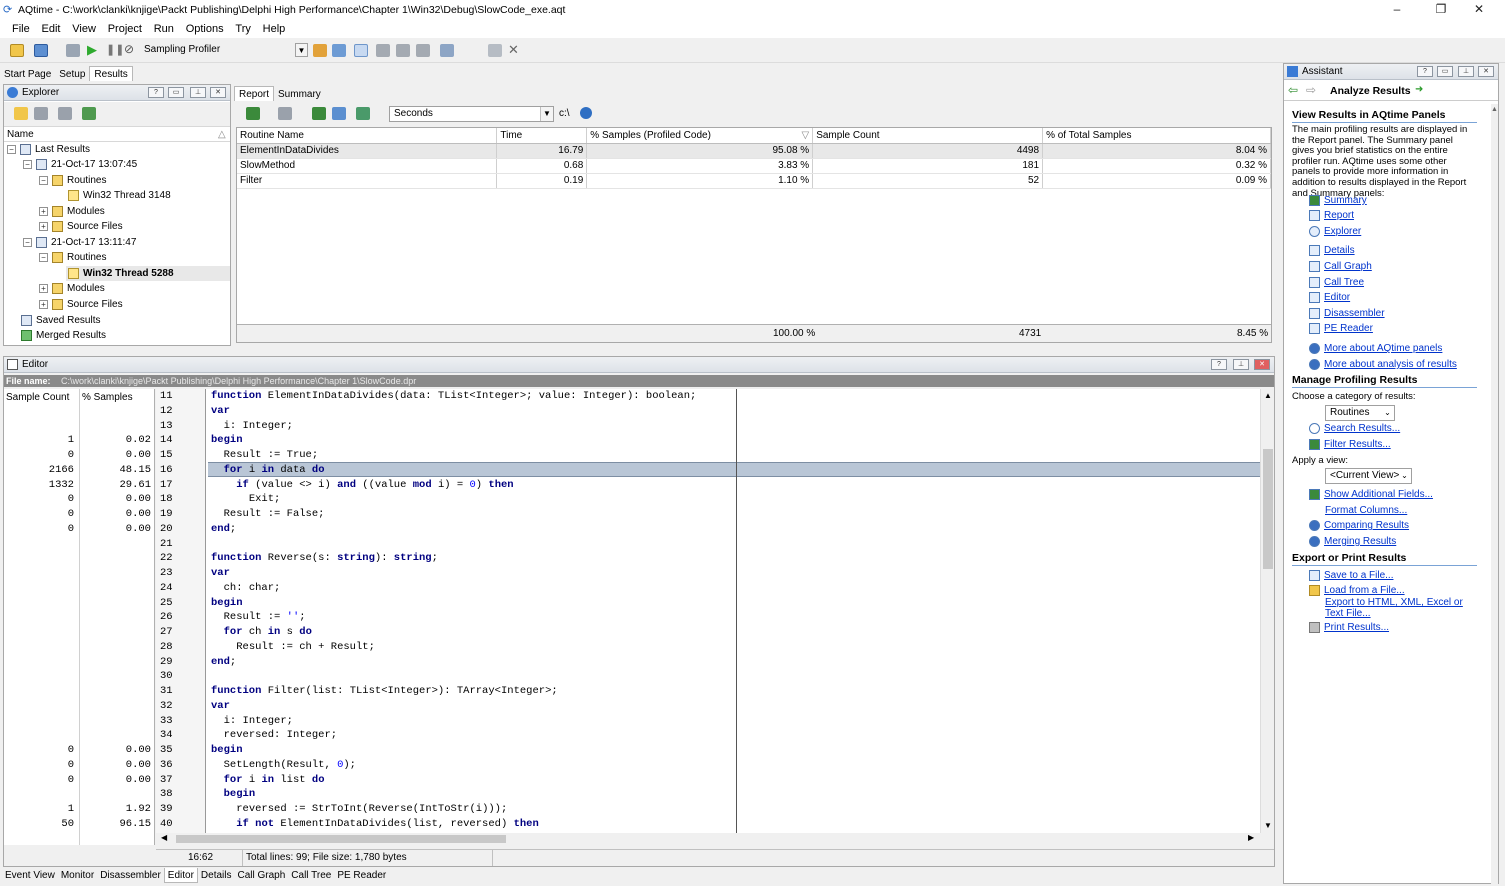  Describe the element at coordinates (1342, 231) in the screenshot. I see `link-label: Explorer` at that location.